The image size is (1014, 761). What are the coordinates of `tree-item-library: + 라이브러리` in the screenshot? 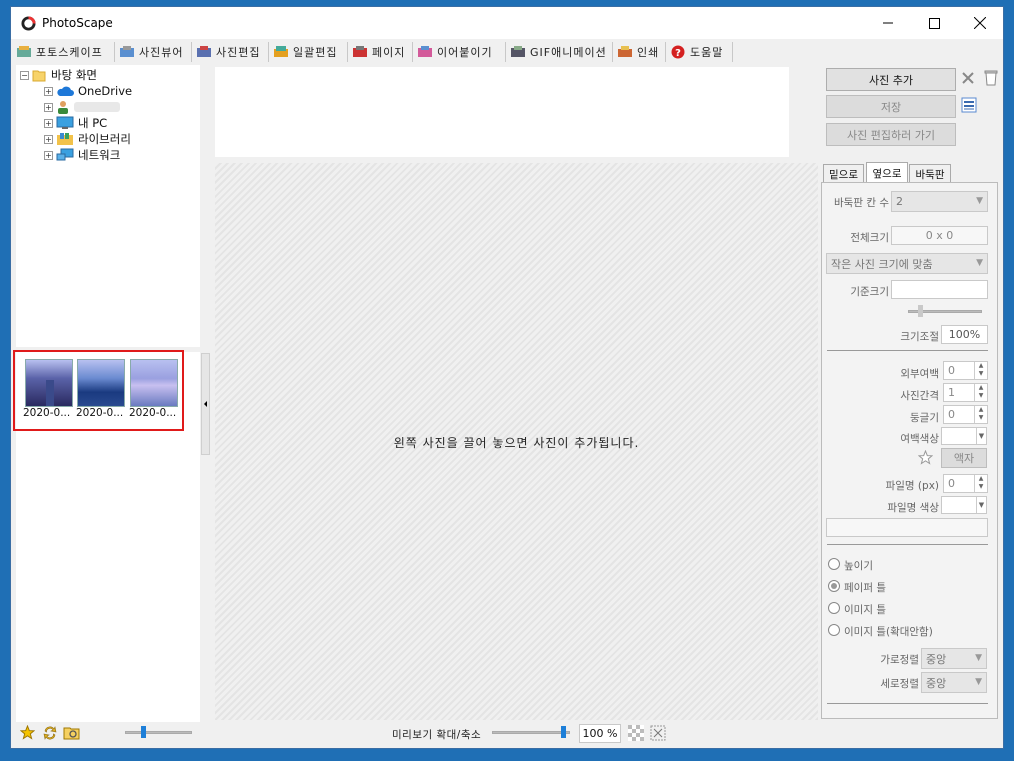 It's located at (87, 139).